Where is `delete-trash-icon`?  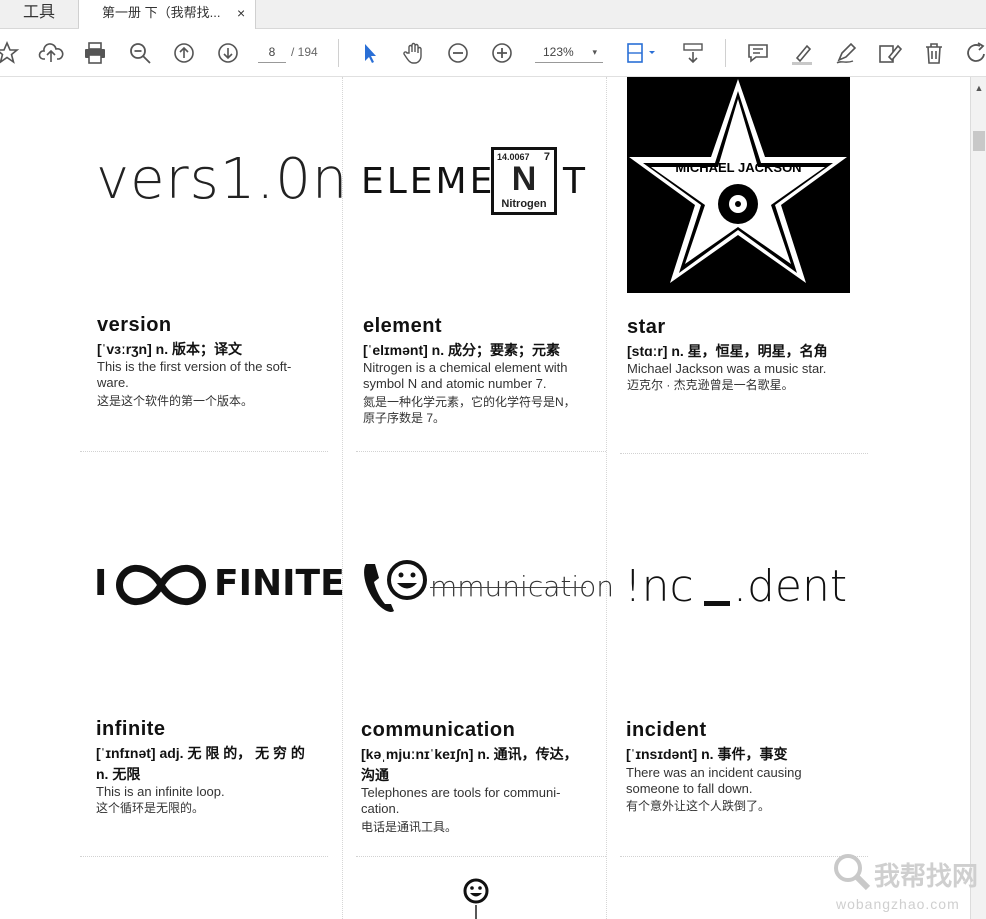
delete-trash-icon is located at coordinates (934, 53).